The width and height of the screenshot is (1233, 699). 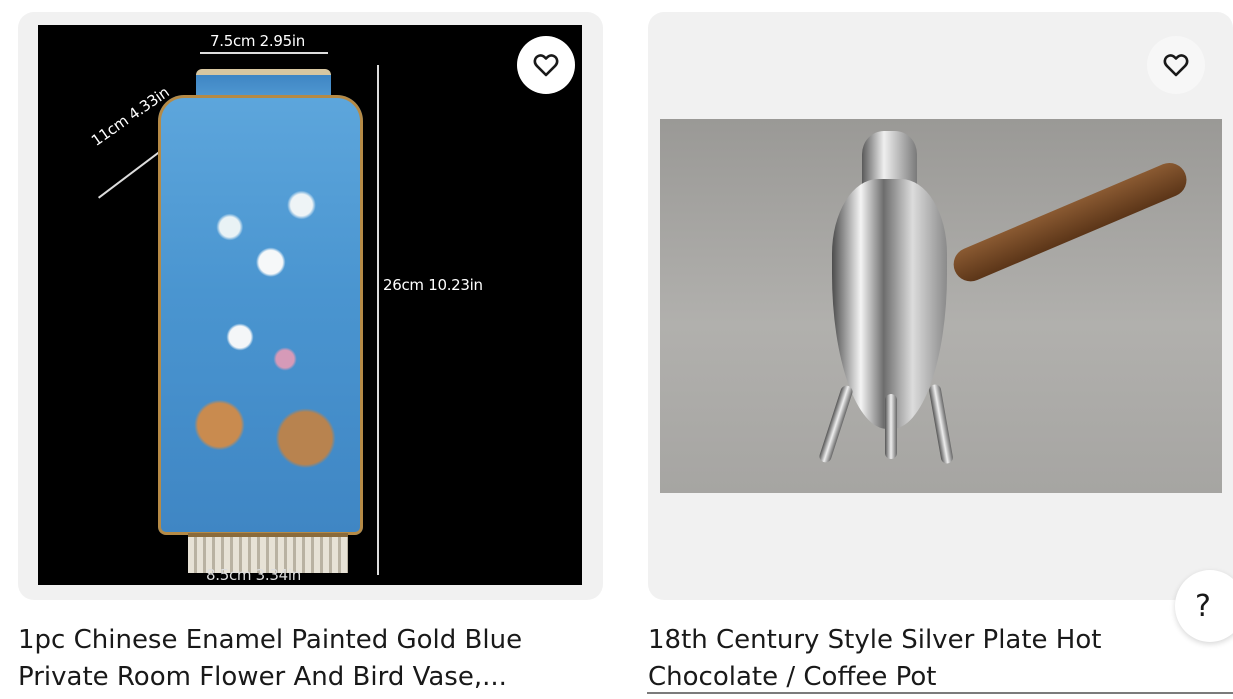 What do you see at coordinates (260, 315) in the screenshot?
I see `vase-body` at bounding box center [260, 315].